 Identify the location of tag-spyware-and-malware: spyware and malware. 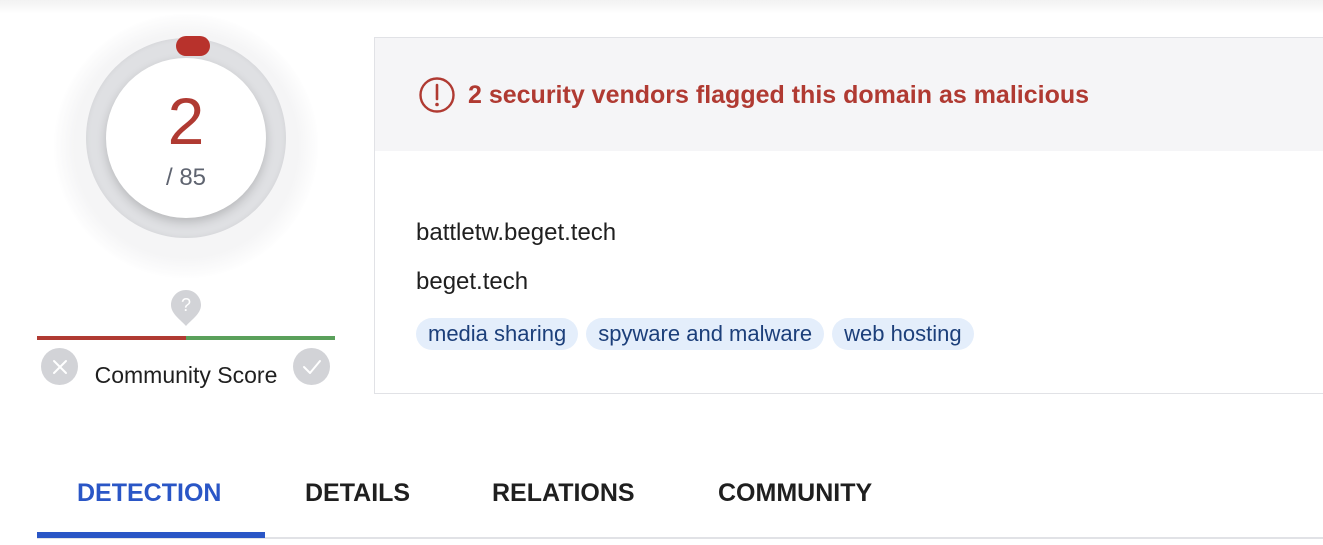
(705, 334).